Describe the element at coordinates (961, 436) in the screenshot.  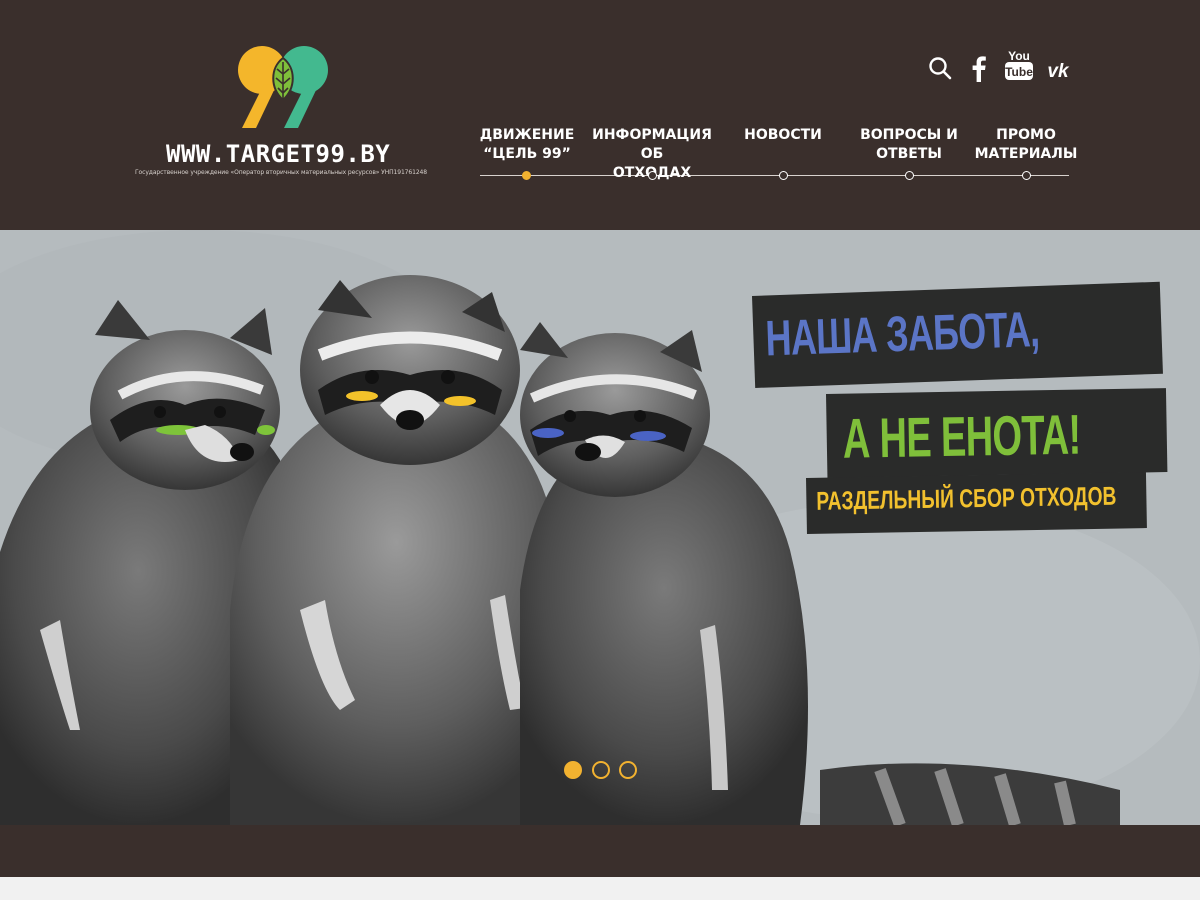
I see `slogan-line-2: А НЕ ЕНОТА!` at that location.